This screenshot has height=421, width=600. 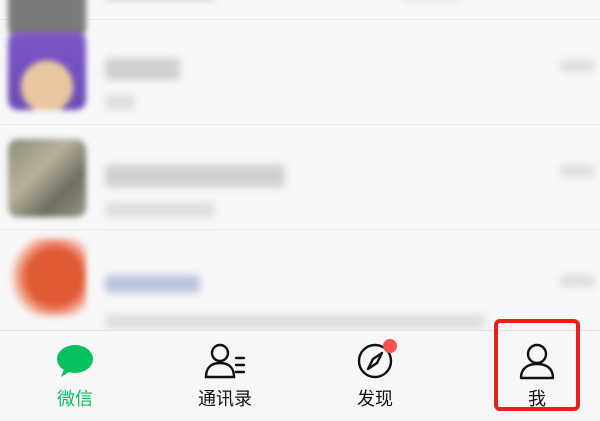 I want to click on tab-contacts: 通讯录, so click(x=225, y=376).